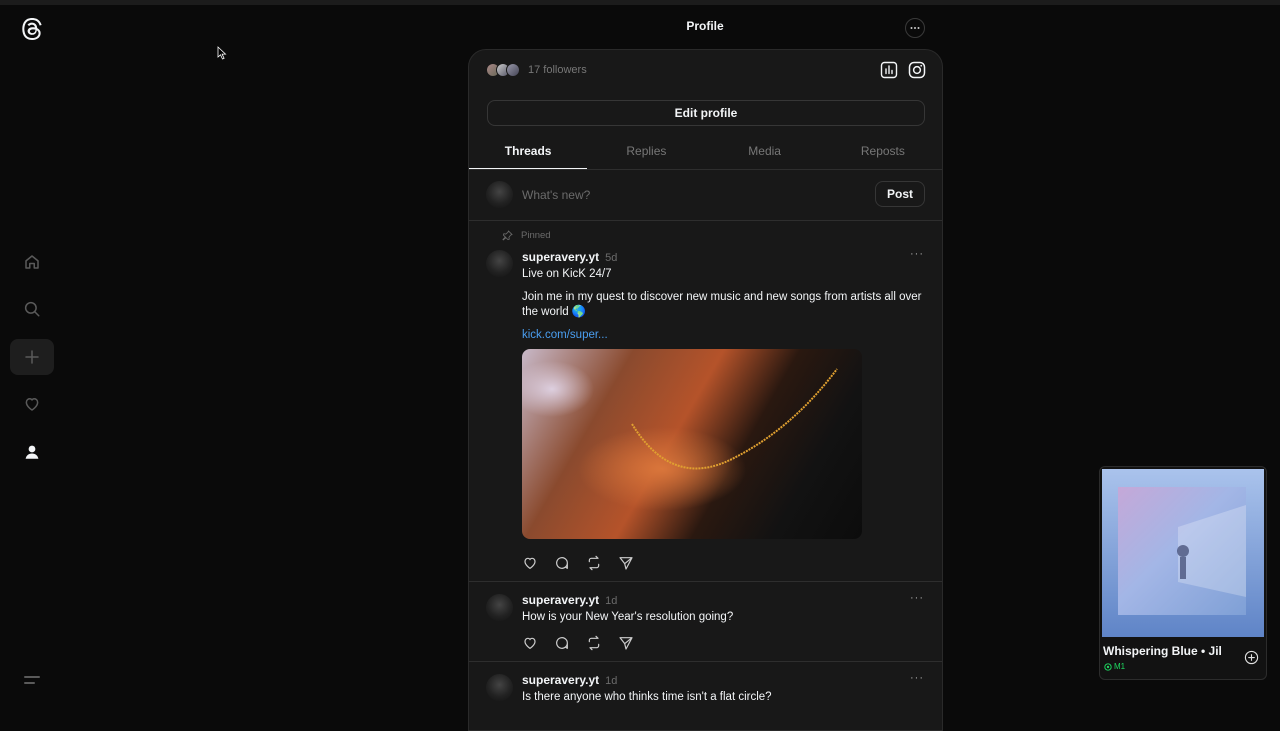  I want to click on left-navigation, so click(32, 360).